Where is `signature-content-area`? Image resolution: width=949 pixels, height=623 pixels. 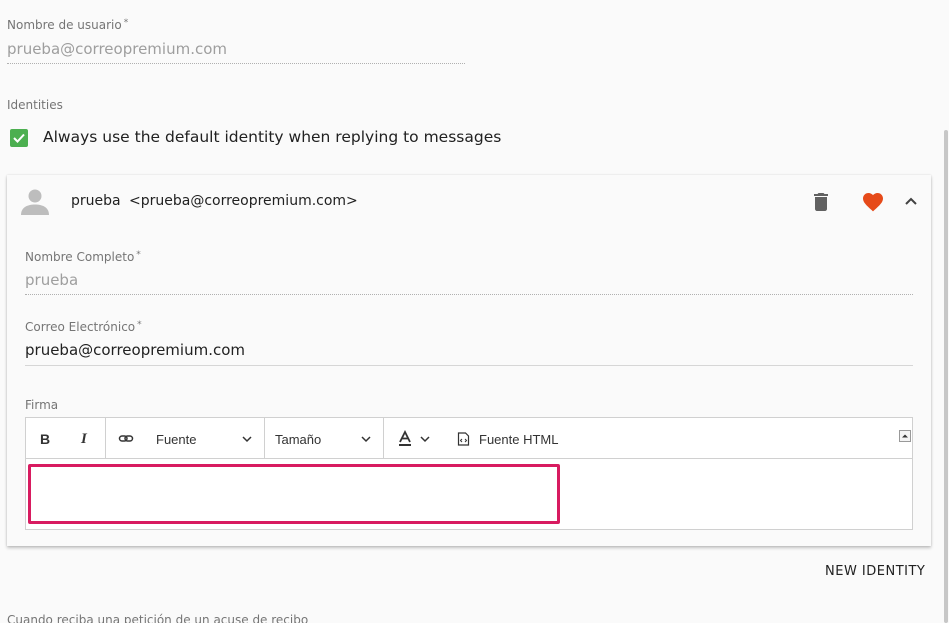
signature-content-area is located at coordinates (469, 494).